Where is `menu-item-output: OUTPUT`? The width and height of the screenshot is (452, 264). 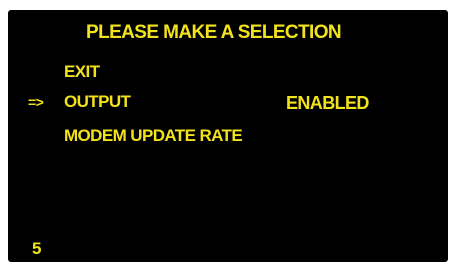
menu-item-output: OUTPUT is located at coordinates (97, 102).